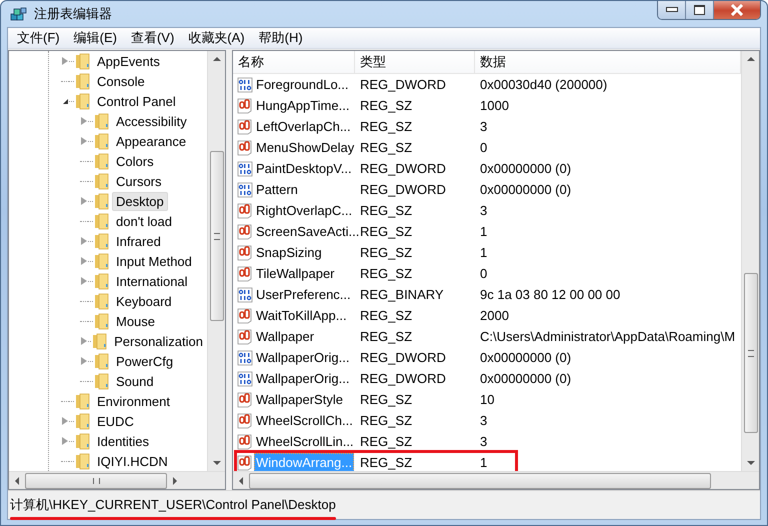 The height and width of the screenshot is (526, 768). What do you see at coordinates (216, 38) in the screenshot?
I see `menu-item: 收藏夹(A)` at bounding box center [216, 38].